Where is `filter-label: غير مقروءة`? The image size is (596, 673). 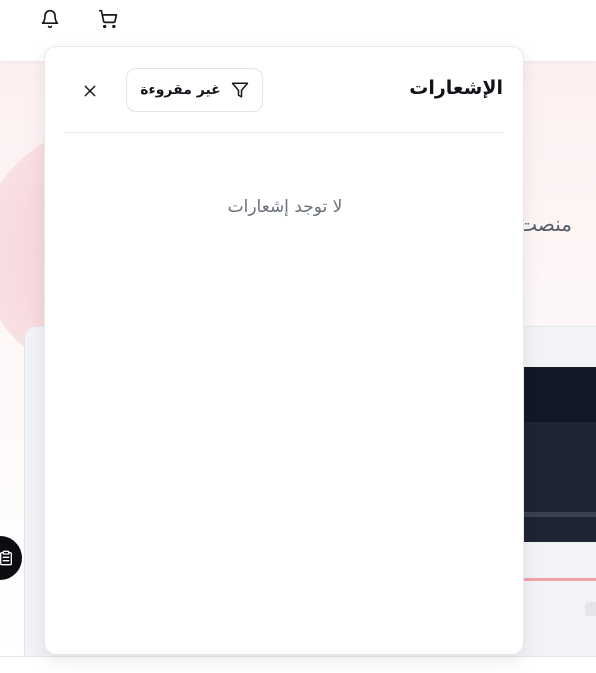 filter-label: غير مقروءة is located at coordinates (180, 90).